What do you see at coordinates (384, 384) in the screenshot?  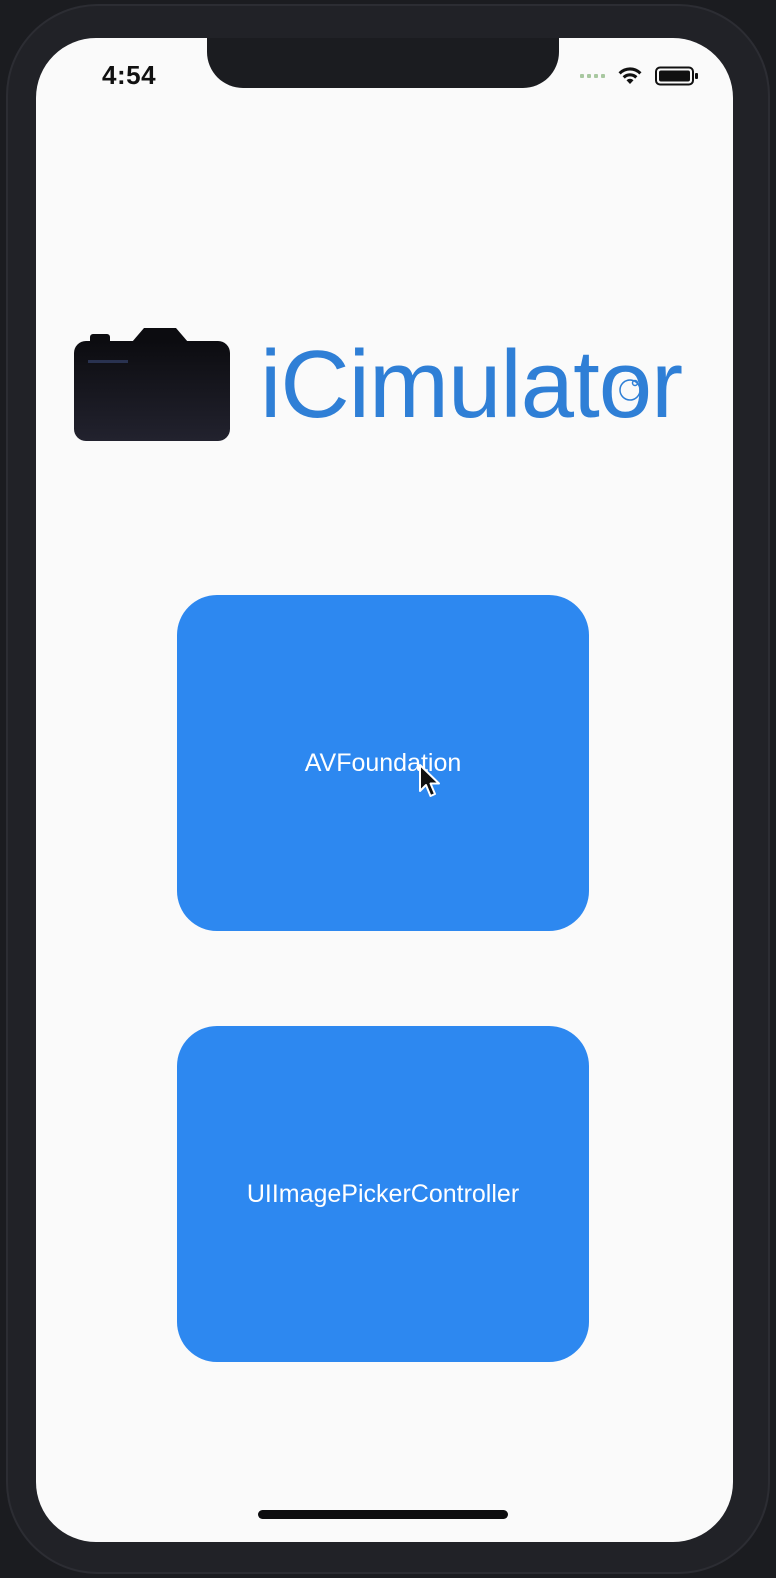 I see `app-logo: iCimulator` at bounding box center [384, 384].